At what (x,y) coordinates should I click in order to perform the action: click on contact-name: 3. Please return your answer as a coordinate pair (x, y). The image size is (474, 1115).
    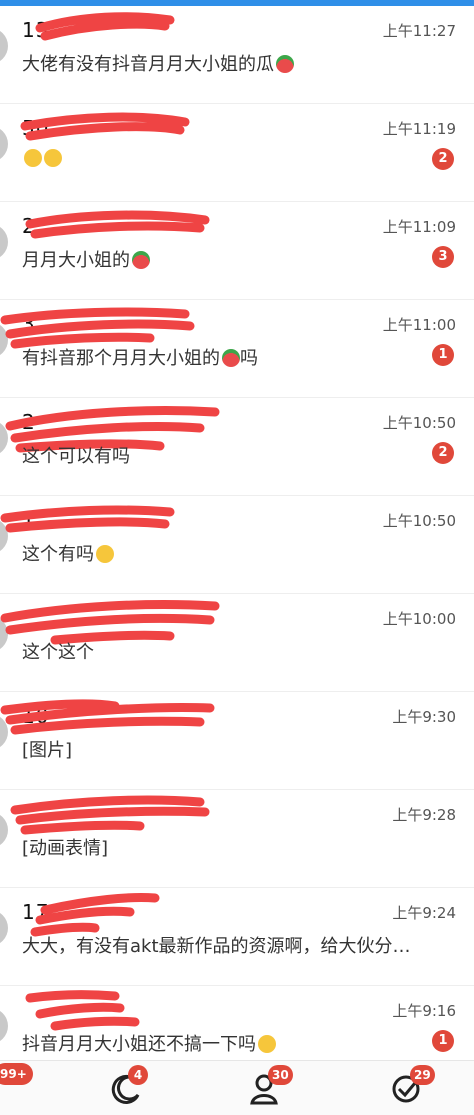
    Looking at the image, I should click on (29, 324).